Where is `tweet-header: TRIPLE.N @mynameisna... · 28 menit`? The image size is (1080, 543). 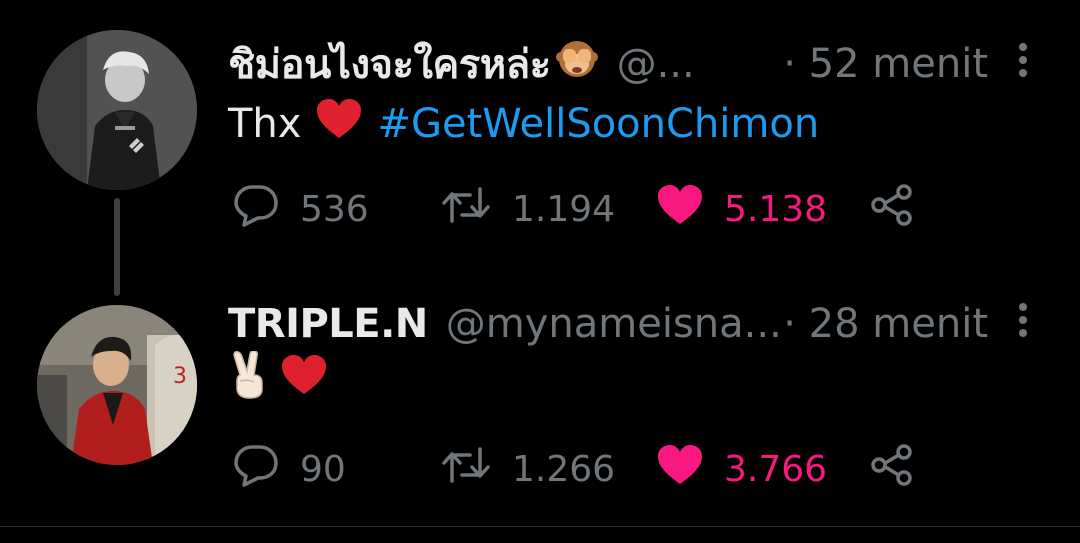
tweet-header: TRIPLE.N @mynameisna... · 28 menit is located at coordinates (633, 324).